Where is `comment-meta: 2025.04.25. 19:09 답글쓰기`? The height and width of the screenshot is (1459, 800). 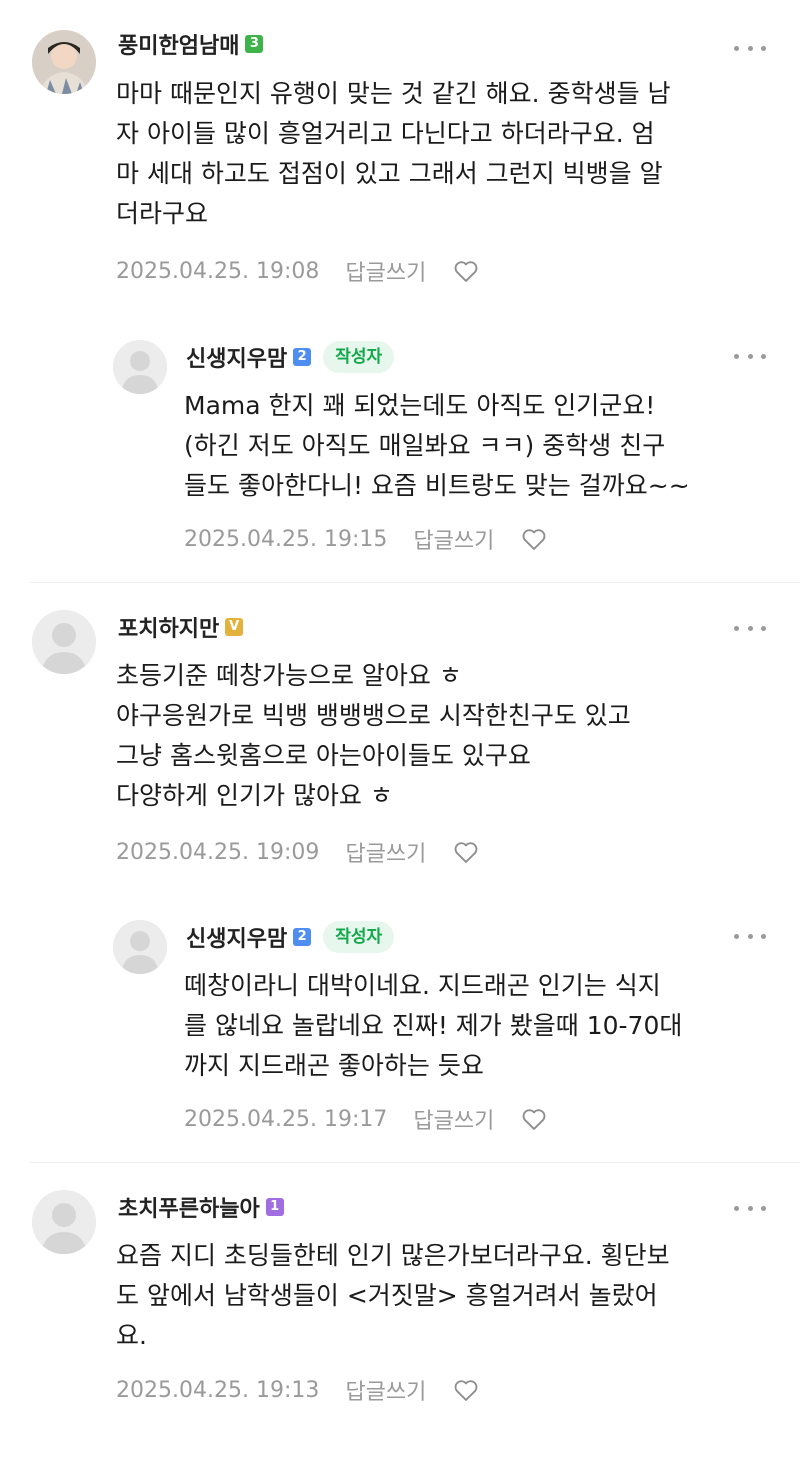
comment-meta: 2025.04.25. 19:09 답글쓰기 is located at coordinates (298, 852).